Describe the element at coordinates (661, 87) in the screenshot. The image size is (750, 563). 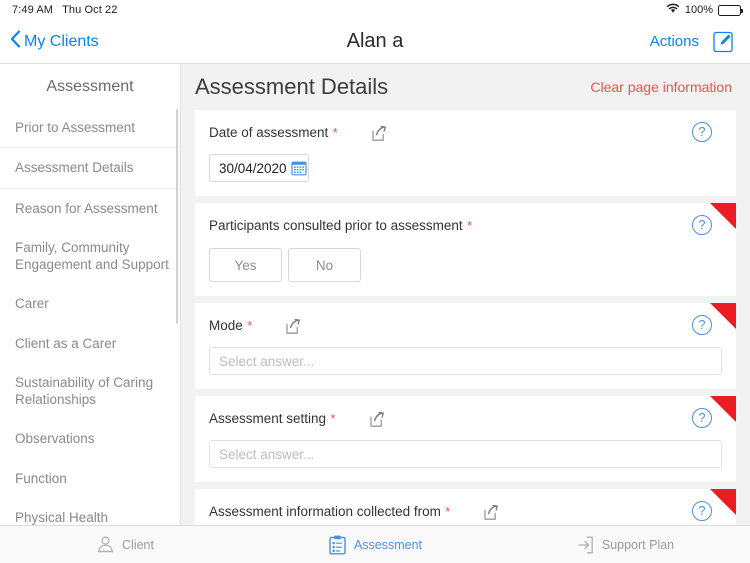
I see `clear-page-information-link: Clear page information` at that location.